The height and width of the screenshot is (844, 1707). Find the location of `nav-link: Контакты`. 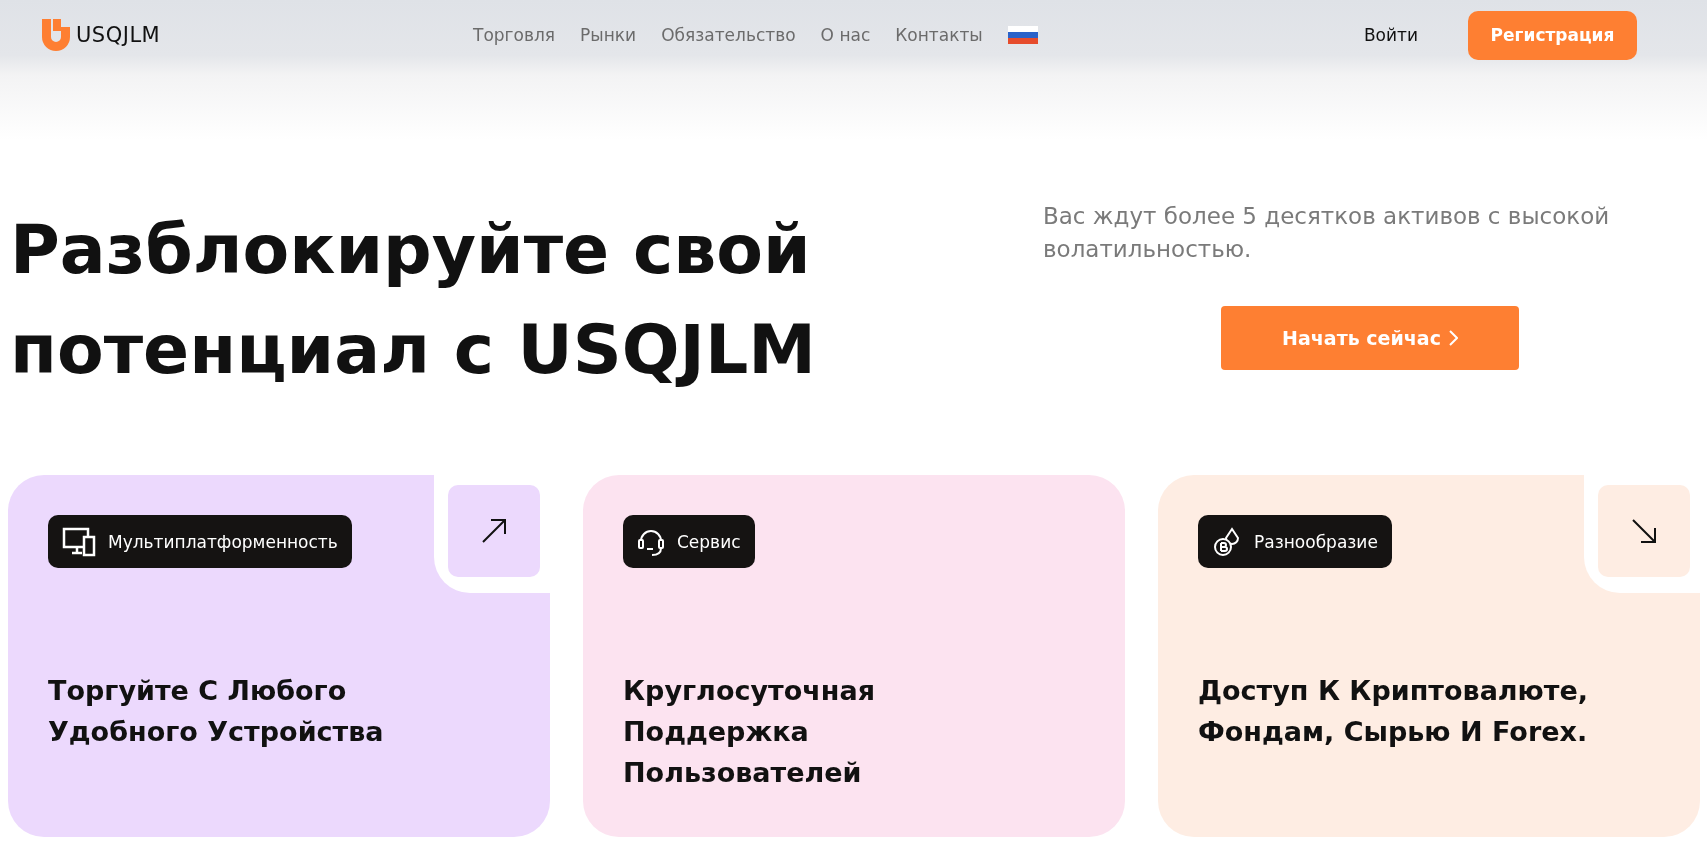

nav-link: Контакты is located at coordinates (939, 35).